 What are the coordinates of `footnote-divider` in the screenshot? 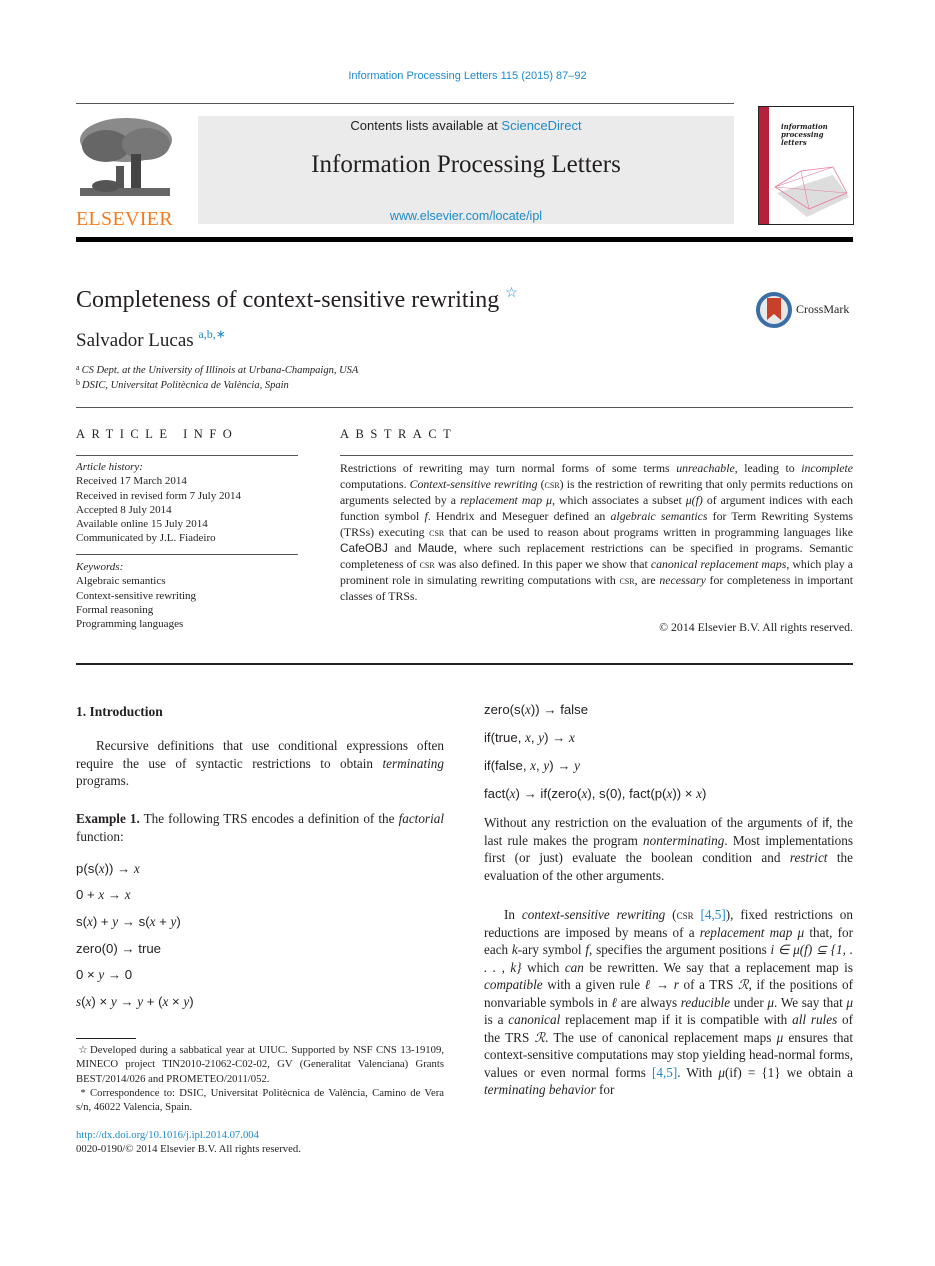 It's located at (106, 1038).